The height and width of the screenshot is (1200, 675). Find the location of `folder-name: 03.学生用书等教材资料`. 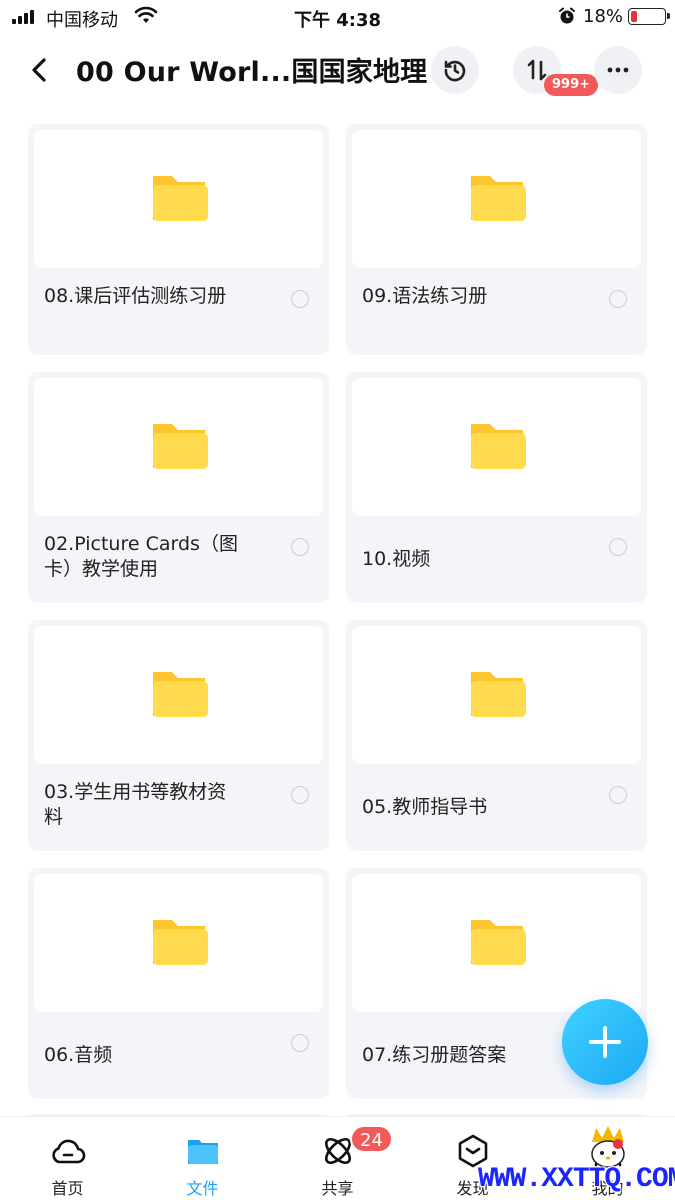

folder-name: 03.学生用书等教材资料 is located at coordinates (135, 804).